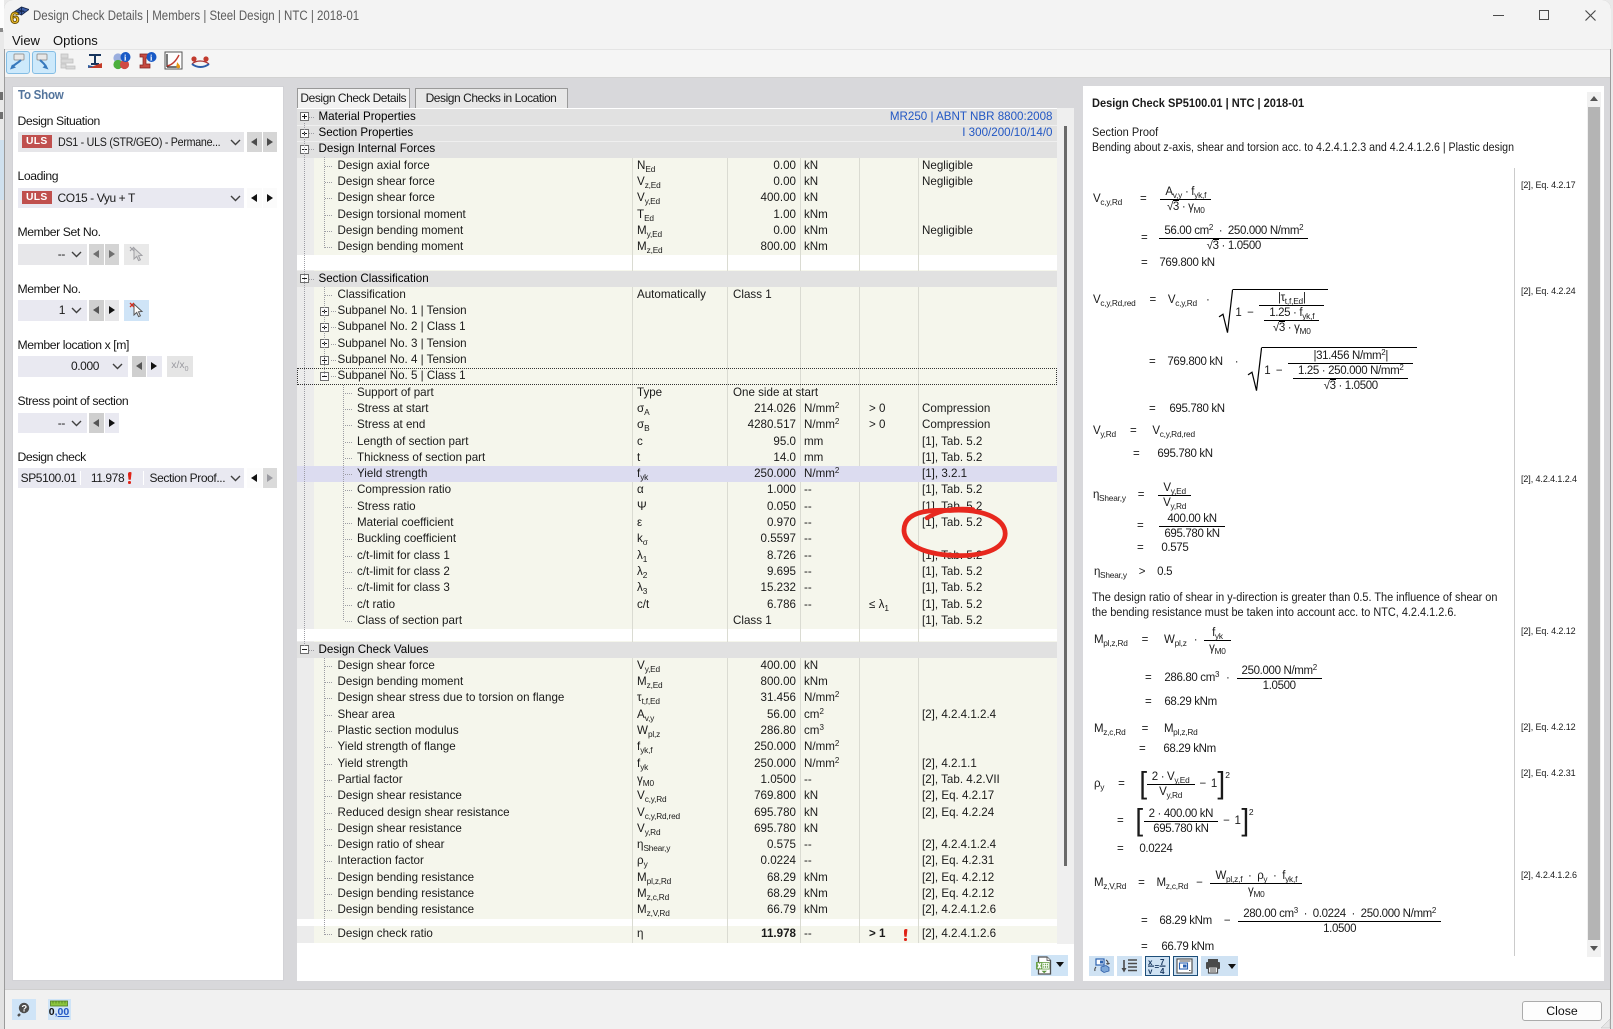  What do you see at coordinates (1150, 970) in the screenshot?
I see `svg-text: y` at bounding box center [1150, 970].